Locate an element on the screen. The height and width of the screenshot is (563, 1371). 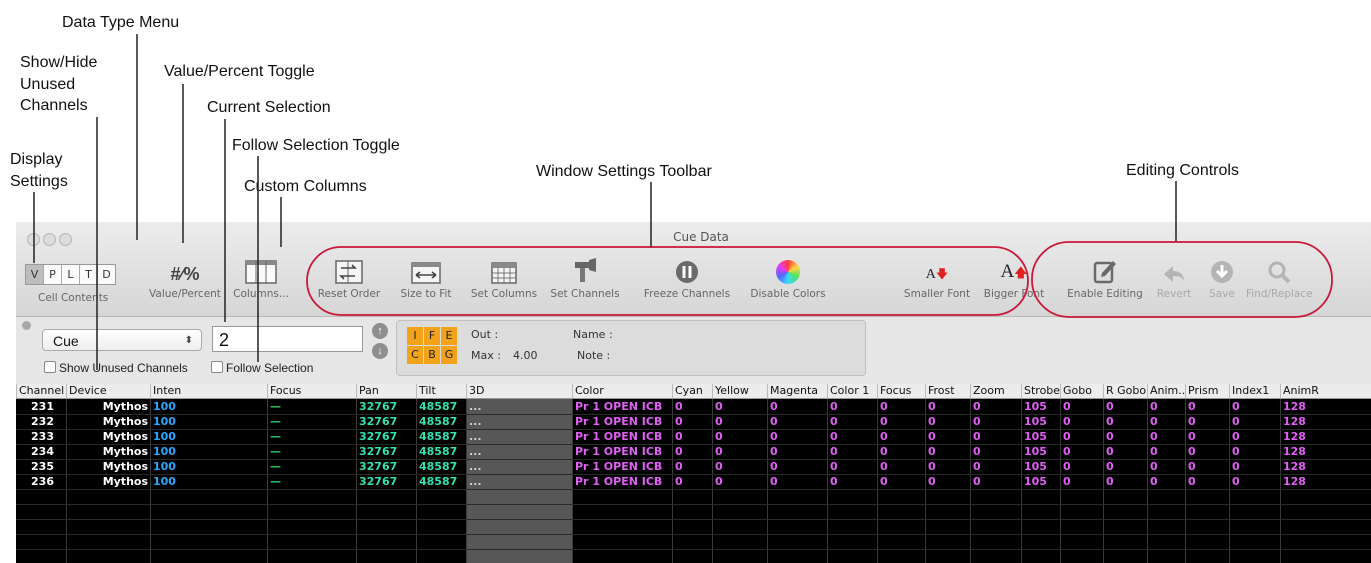
next-cue-down-arrow-icon: ↓ is located at coordinates (380, 351).